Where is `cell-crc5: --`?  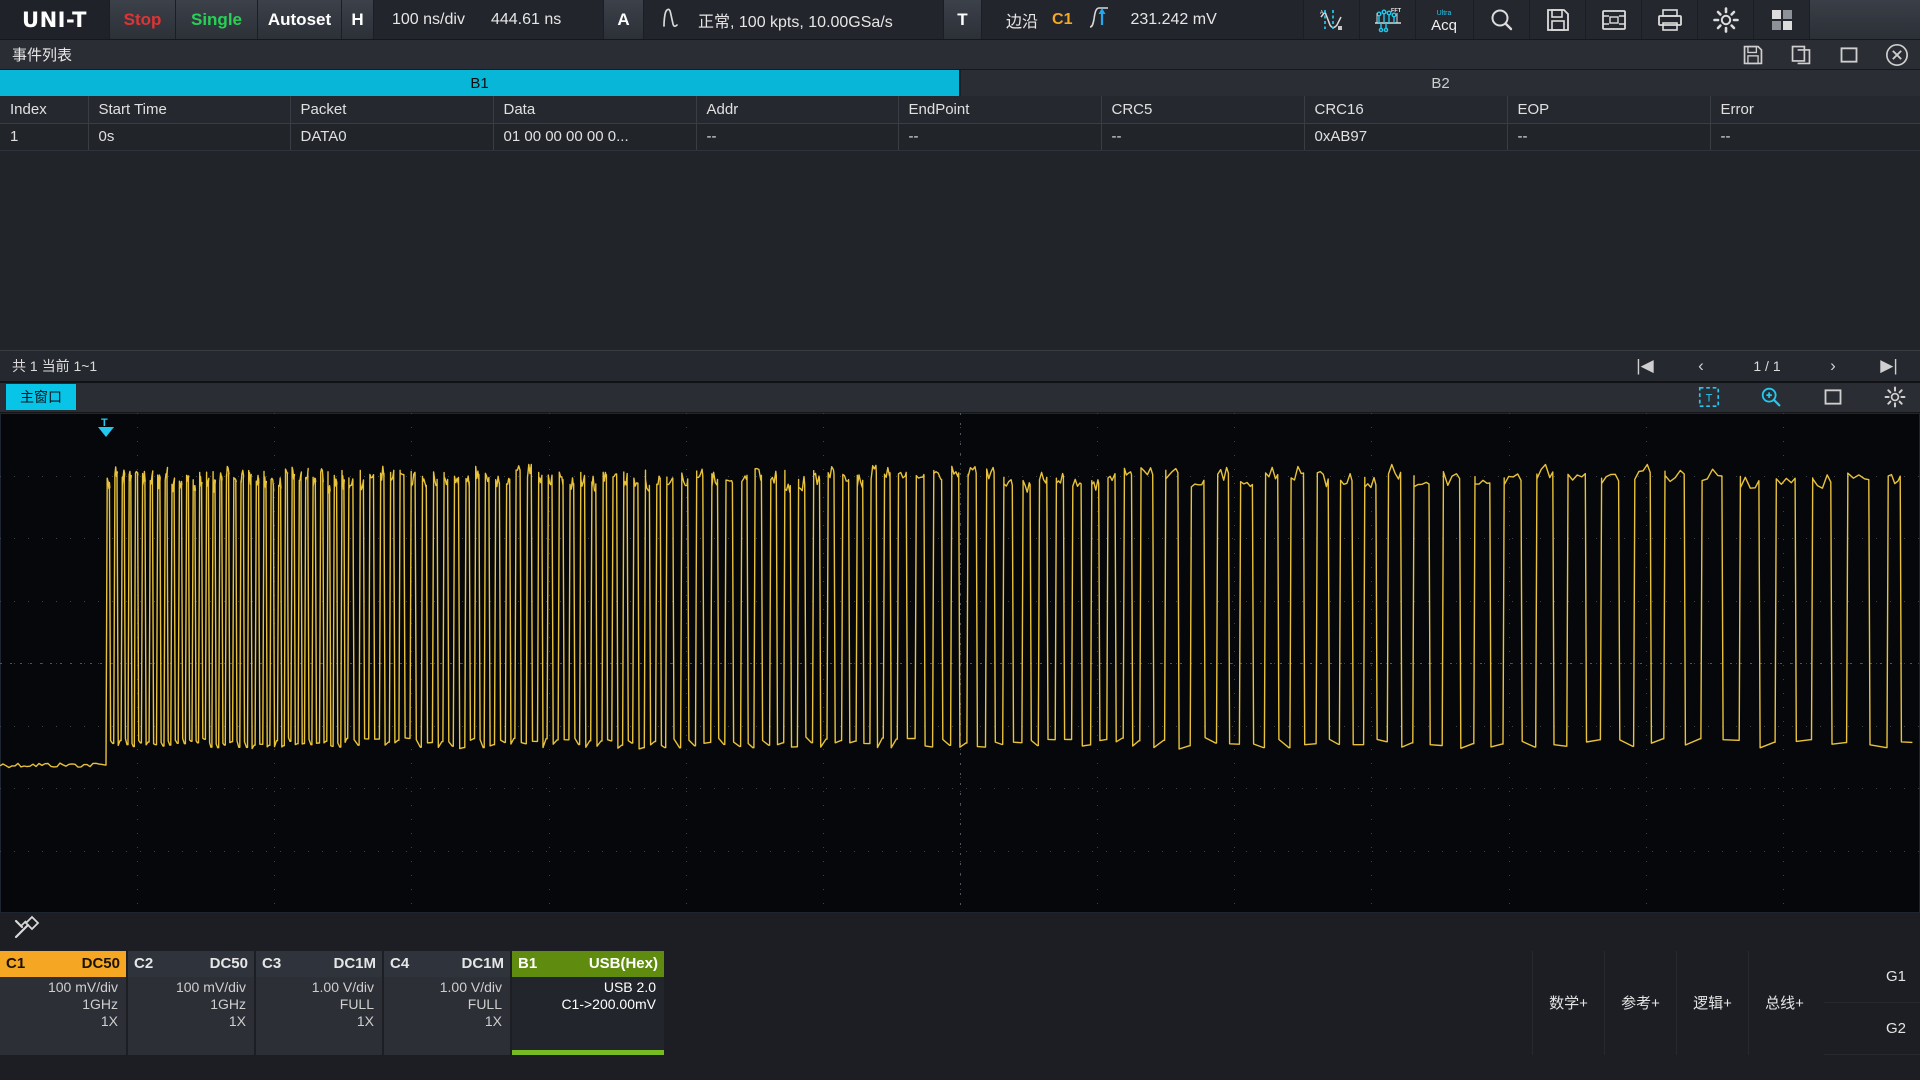 cell-crc5: -- is located at coordinates (1203, 137).